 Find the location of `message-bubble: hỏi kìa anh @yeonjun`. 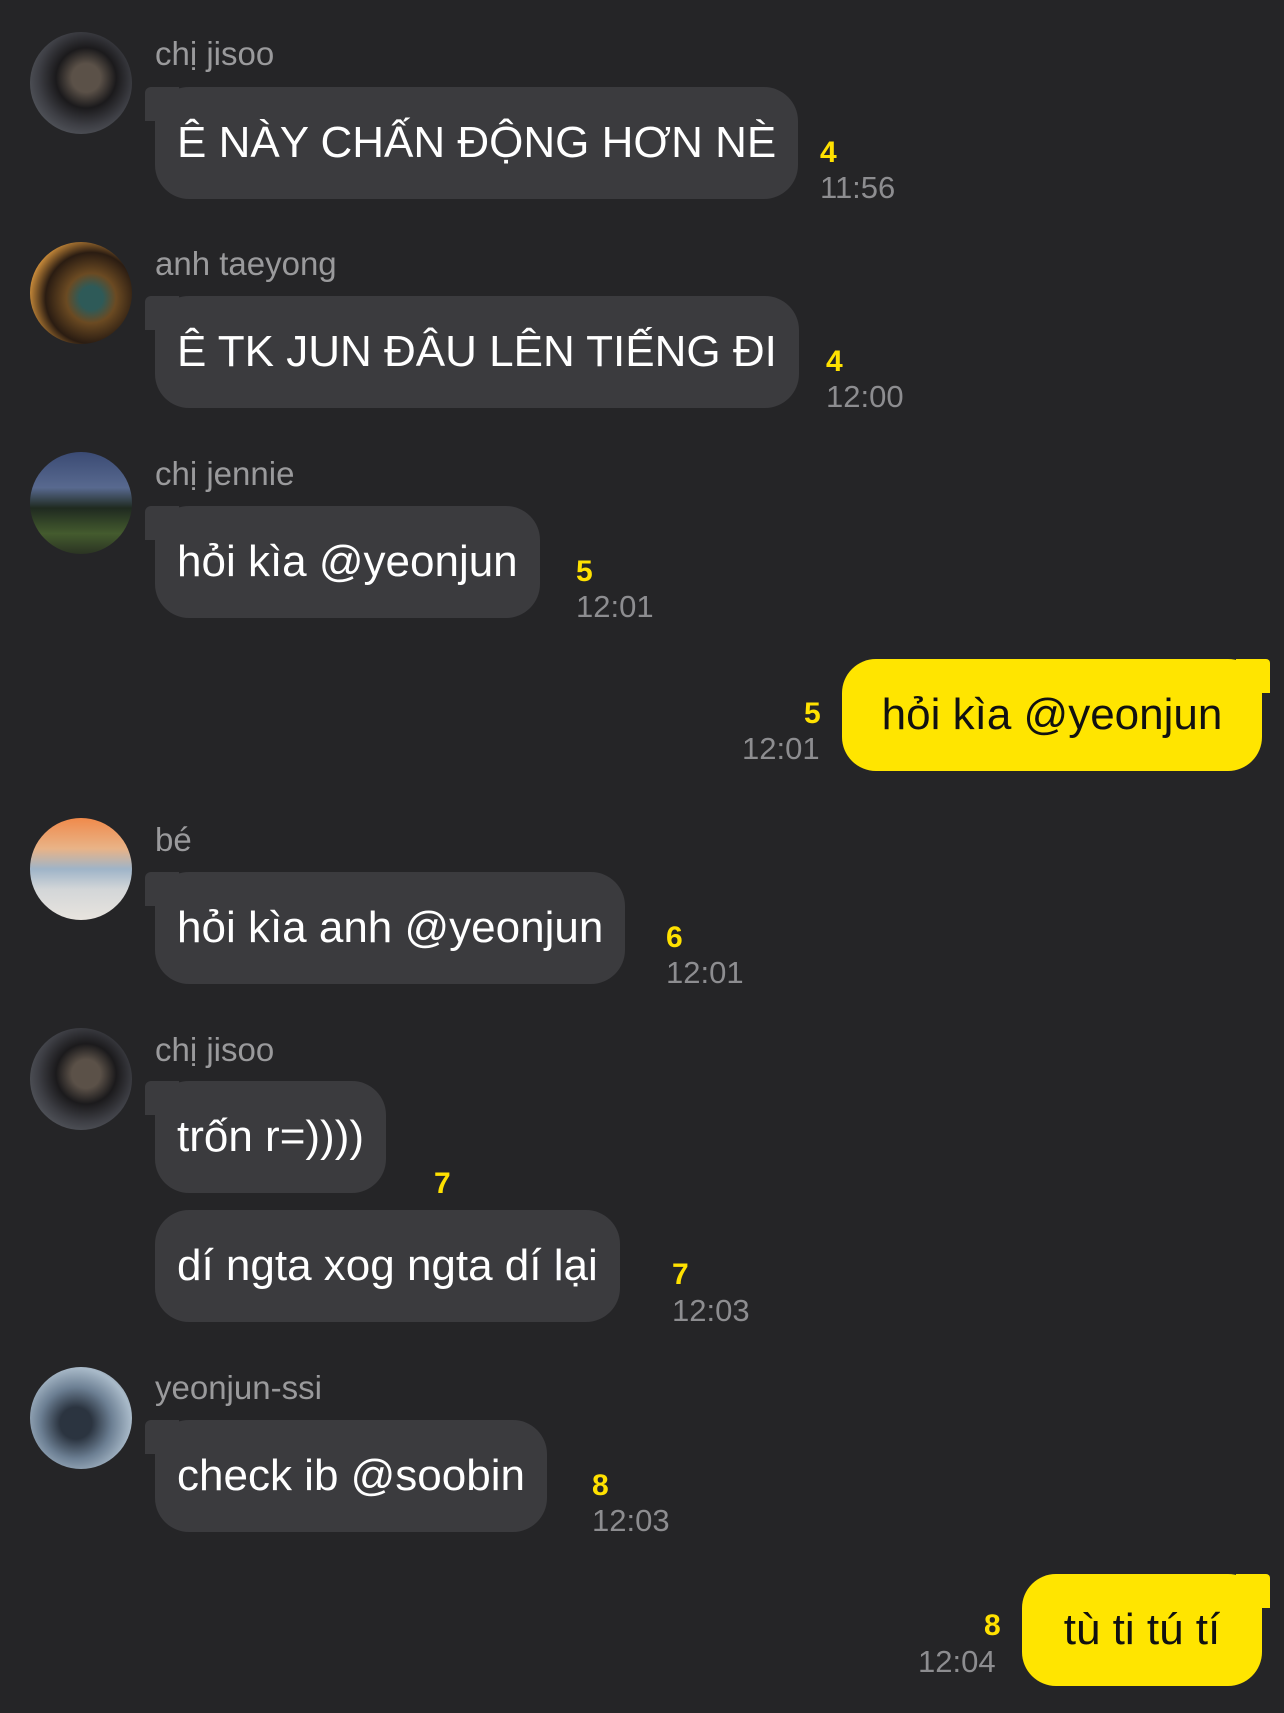

message-bubble: hỏi kìa anh @yeonjun is located at coordinates (385, 928).